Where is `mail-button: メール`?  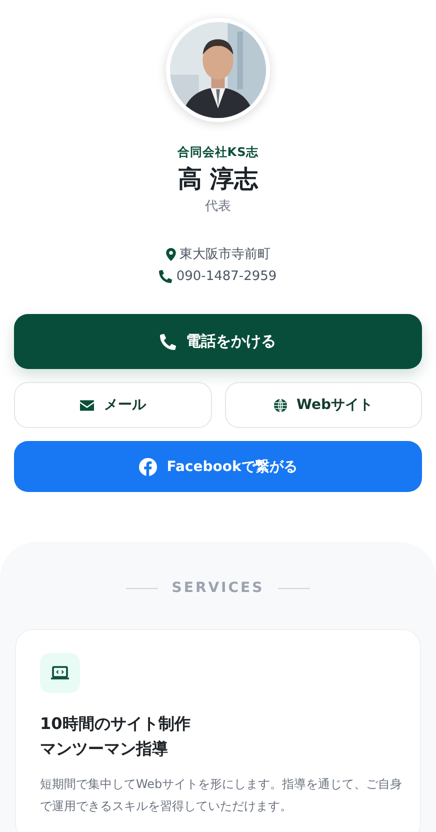 mail-button: メール is located at coordinates (113, 405).